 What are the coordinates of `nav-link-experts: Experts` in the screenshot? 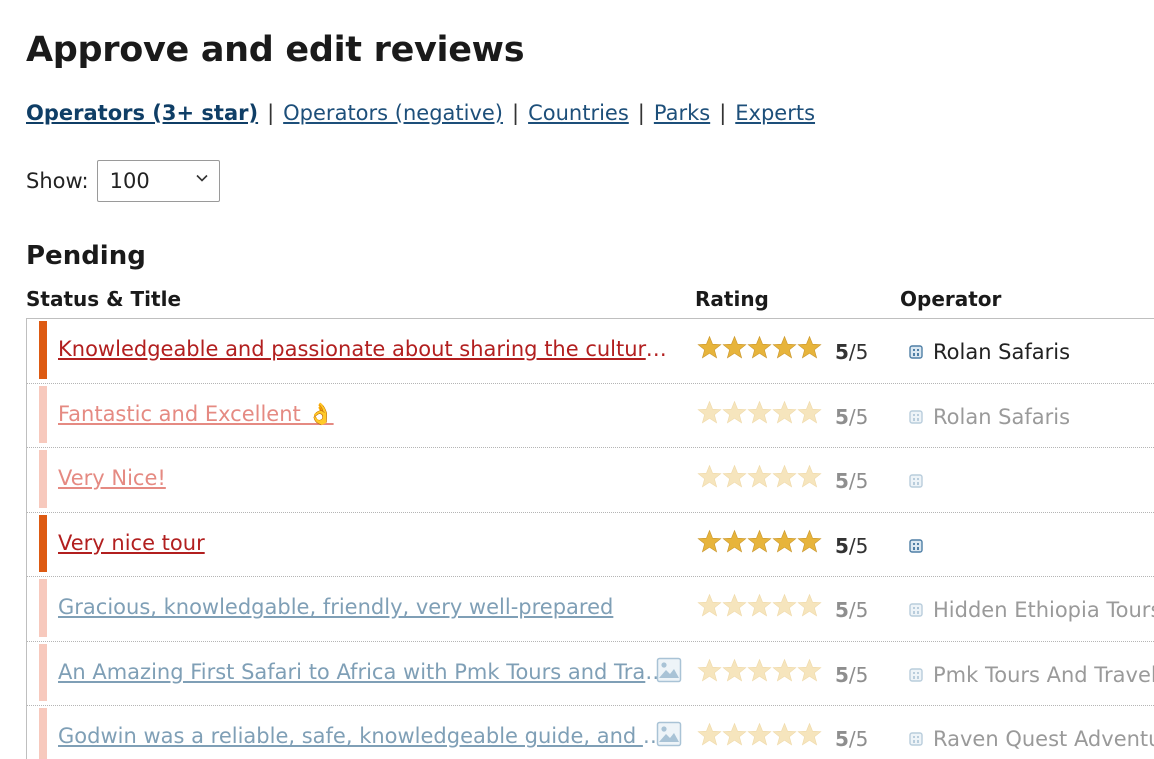 It's located at (775, 113).